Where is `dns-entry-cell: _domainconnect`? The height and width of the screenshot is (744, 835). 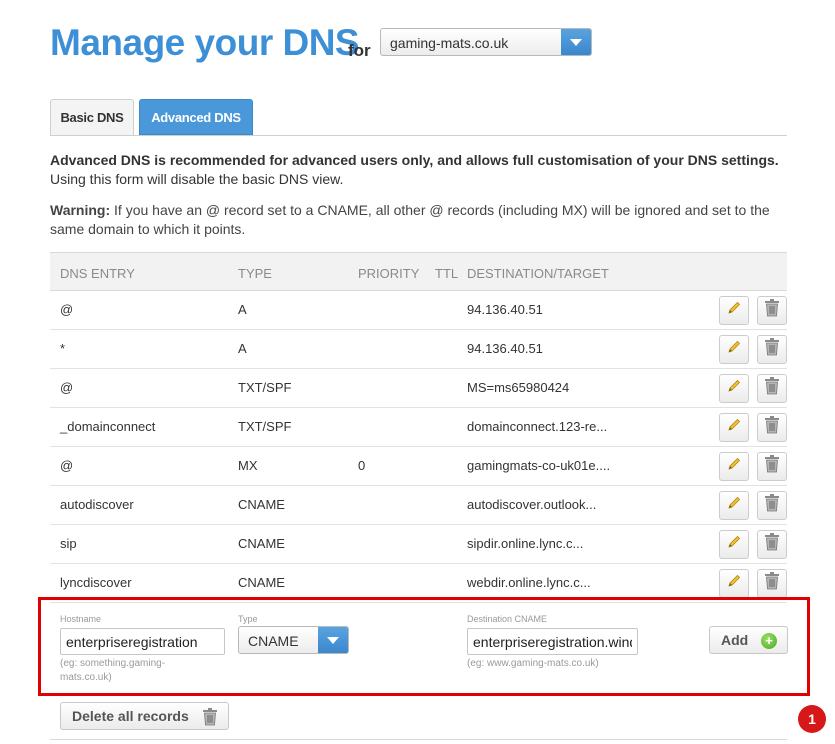
dns-entry-cell: _domainconnect is located at coordinates (108, 426).